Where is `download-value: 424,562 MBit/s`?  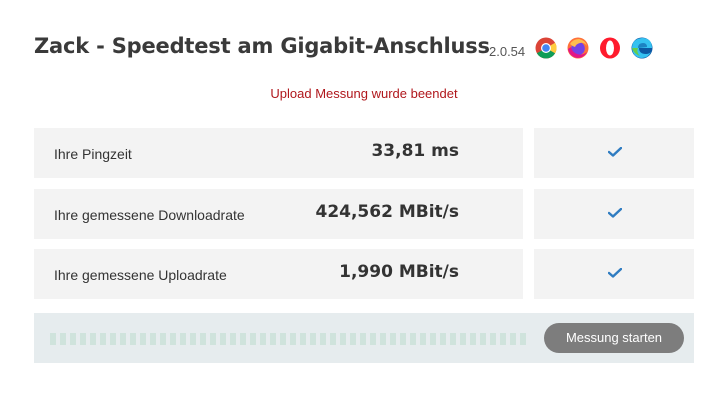 download-value: 424,562 MBit/s is located at coordinates (387, 212).